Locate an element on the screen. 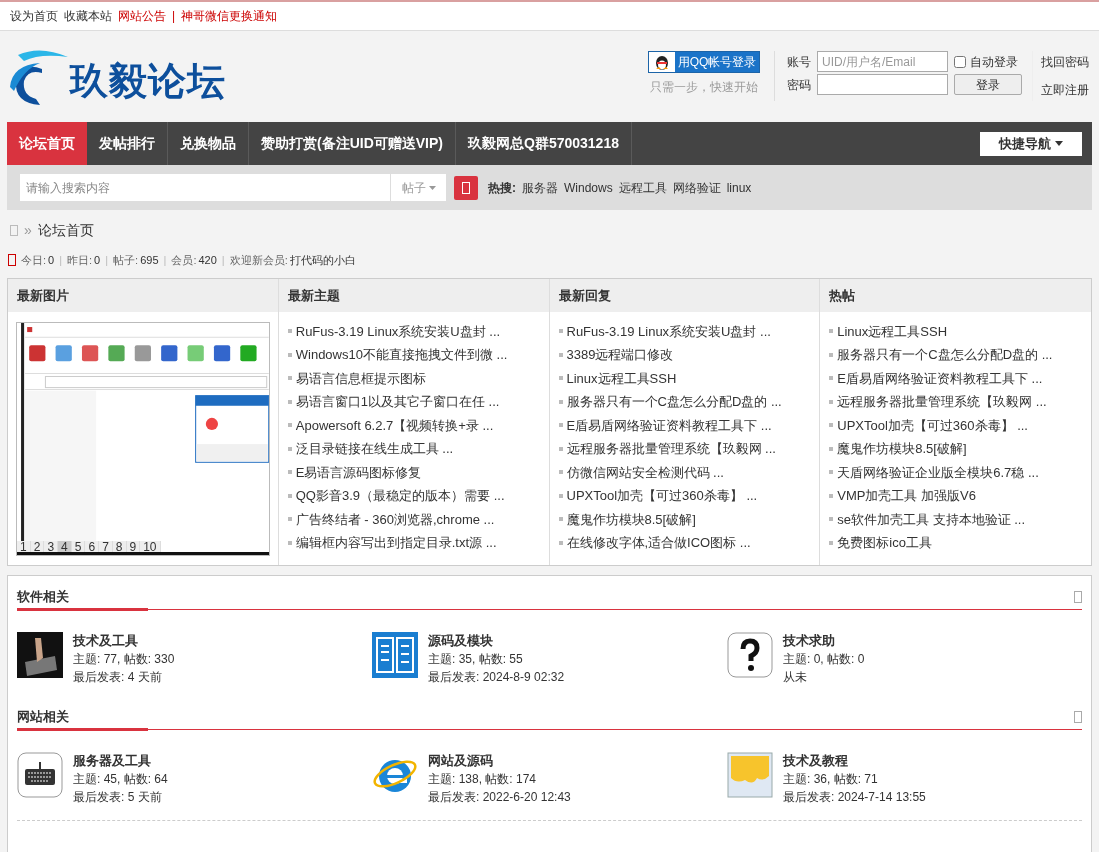 The image size is (1099, 852). account-field: UID/用户名/Email is located at coordinates (882, 61).